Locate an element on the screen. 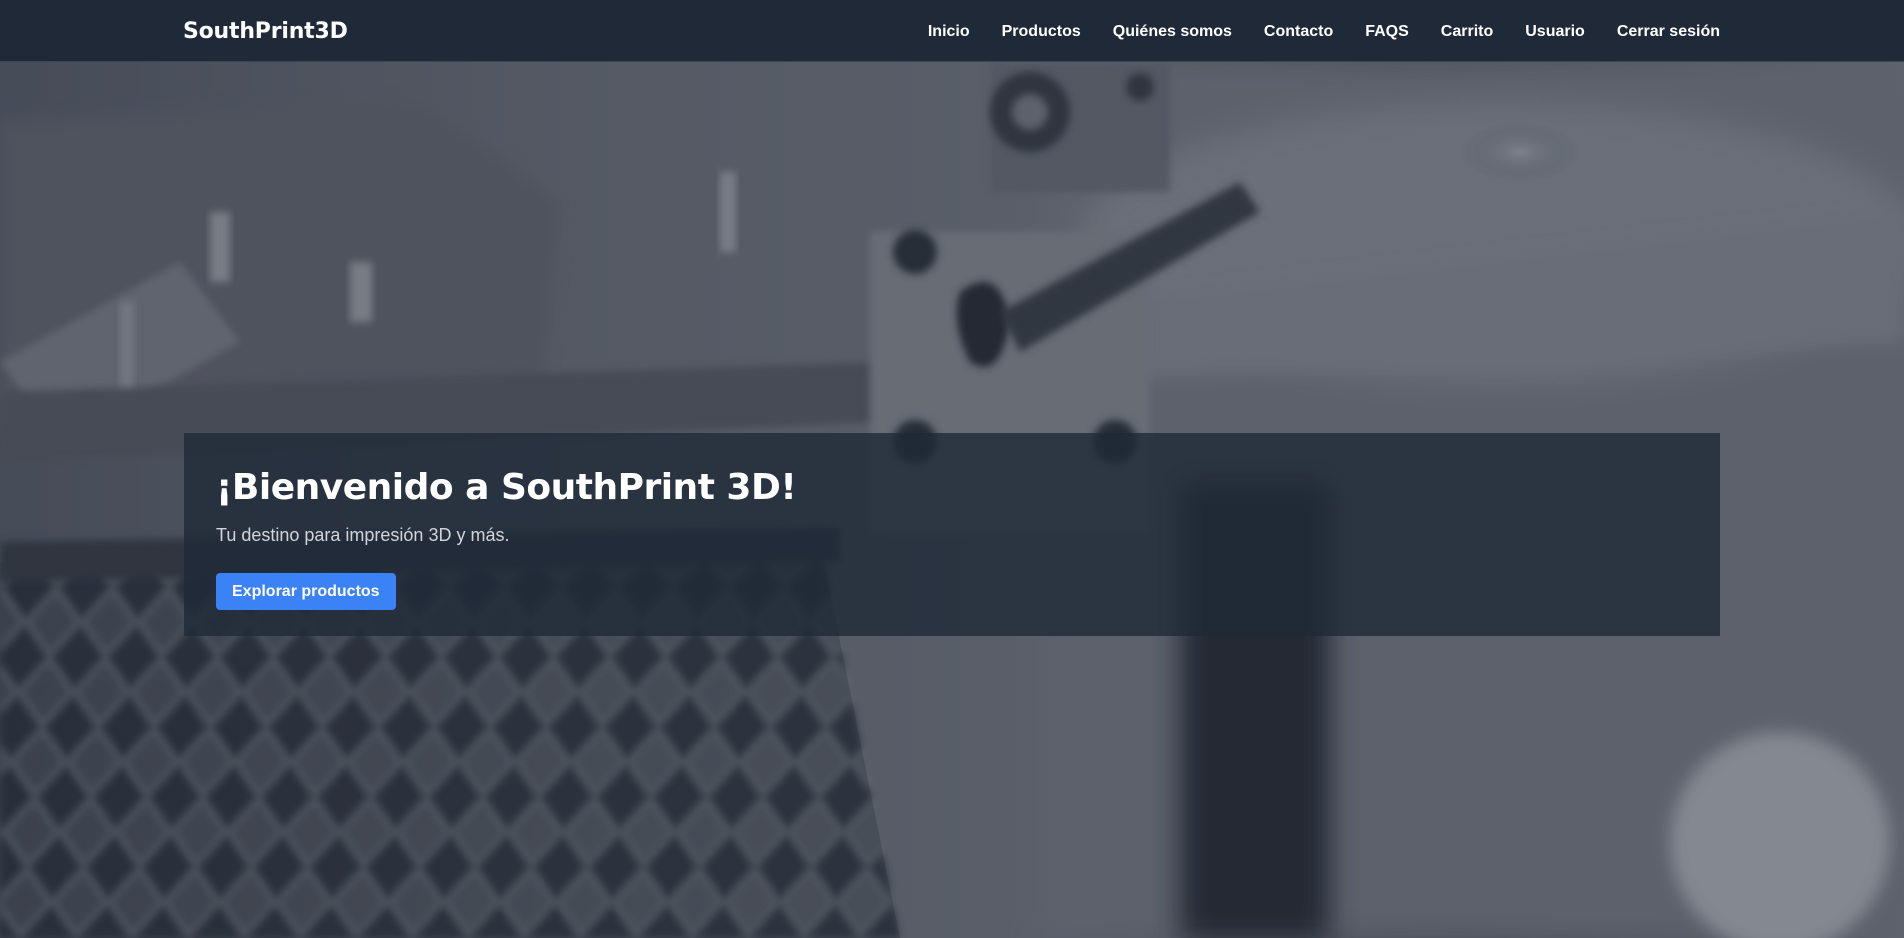 This screenshot has height=938, width=1904. nav-item-productos: Productos is located at coordinates (1041, 31).